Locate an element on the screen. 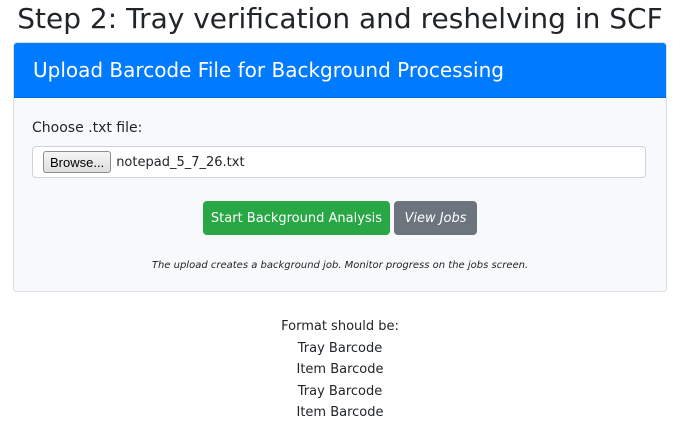  format-line-tray-2: Tray Barcode is located at coordinates (340, 391).